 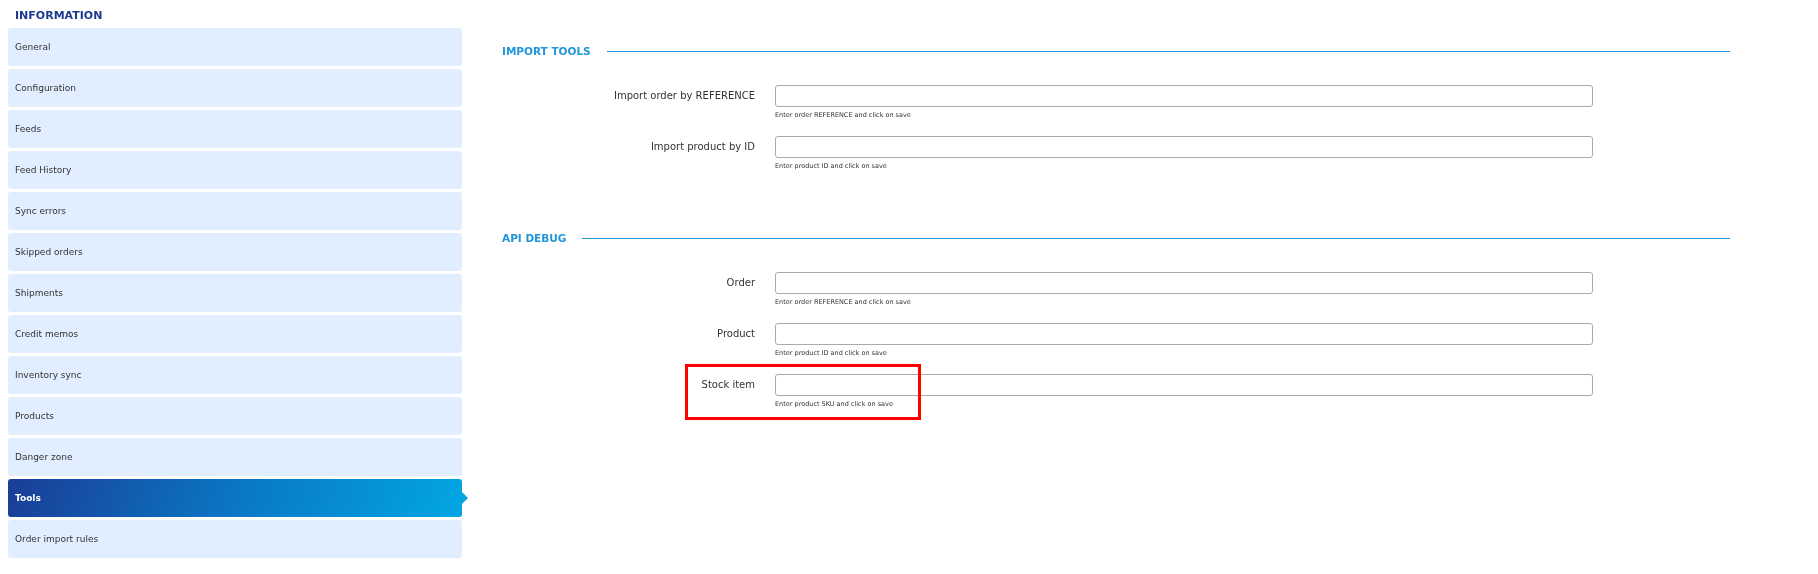 What do you see at coordinates (235, 211) in the screenshot?
I see `sidebar-item: Sync errors` at bounding box center [235, 211].